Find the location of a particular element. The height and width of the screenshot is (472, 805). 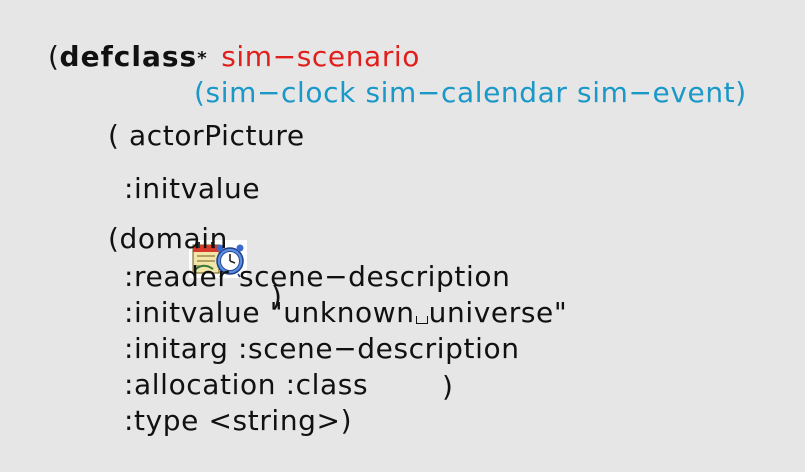

final-close-paren: ) is located at coordinates (448, 386).